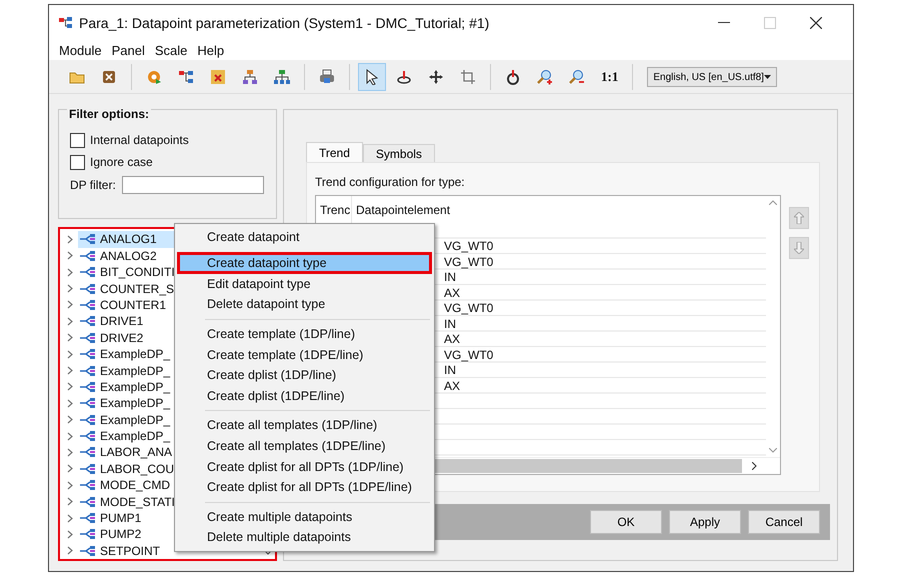  What do you see at coordinates (436, 77) in the screenshot?
I see `move-icon` at bounding box center [436, 77].